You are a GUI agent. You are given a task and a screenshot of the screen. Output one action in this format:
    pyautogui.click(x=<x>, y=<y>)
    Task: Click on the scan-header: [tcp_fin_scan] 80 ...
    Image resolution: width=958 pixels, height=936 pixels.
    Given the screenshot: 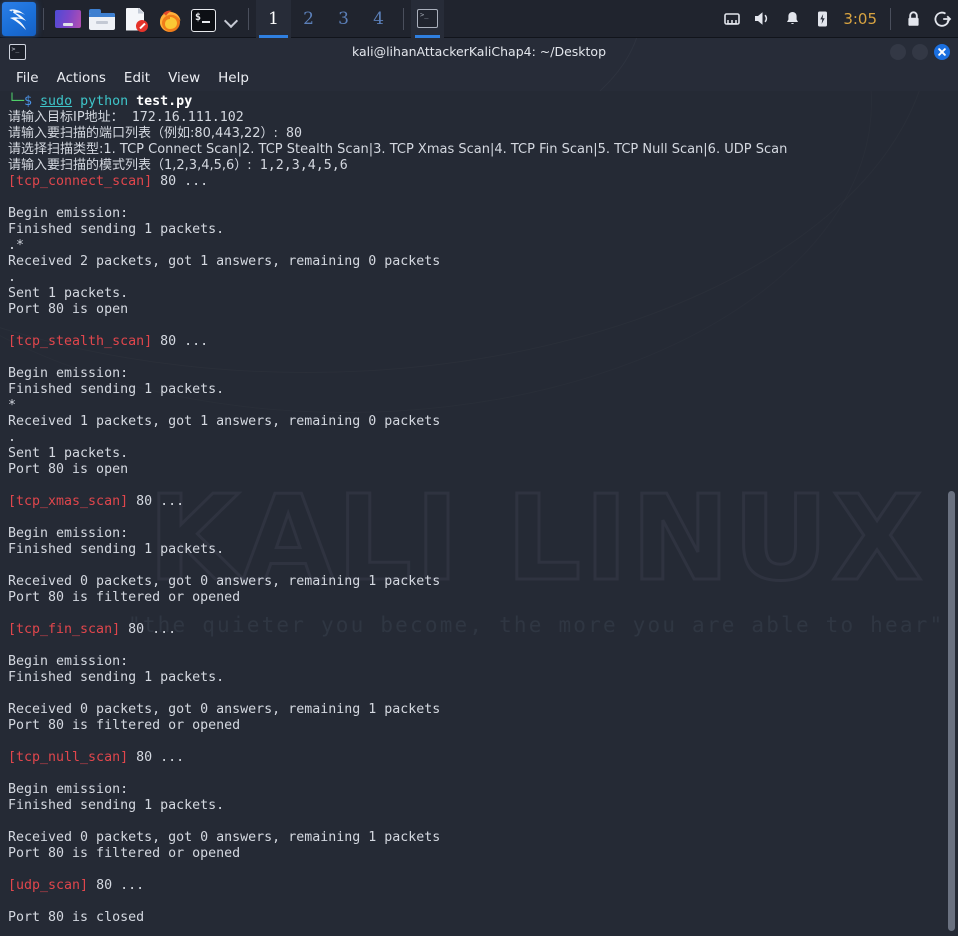 What is the action you would take?
    pyautogui.click(x=483, y=630)
    